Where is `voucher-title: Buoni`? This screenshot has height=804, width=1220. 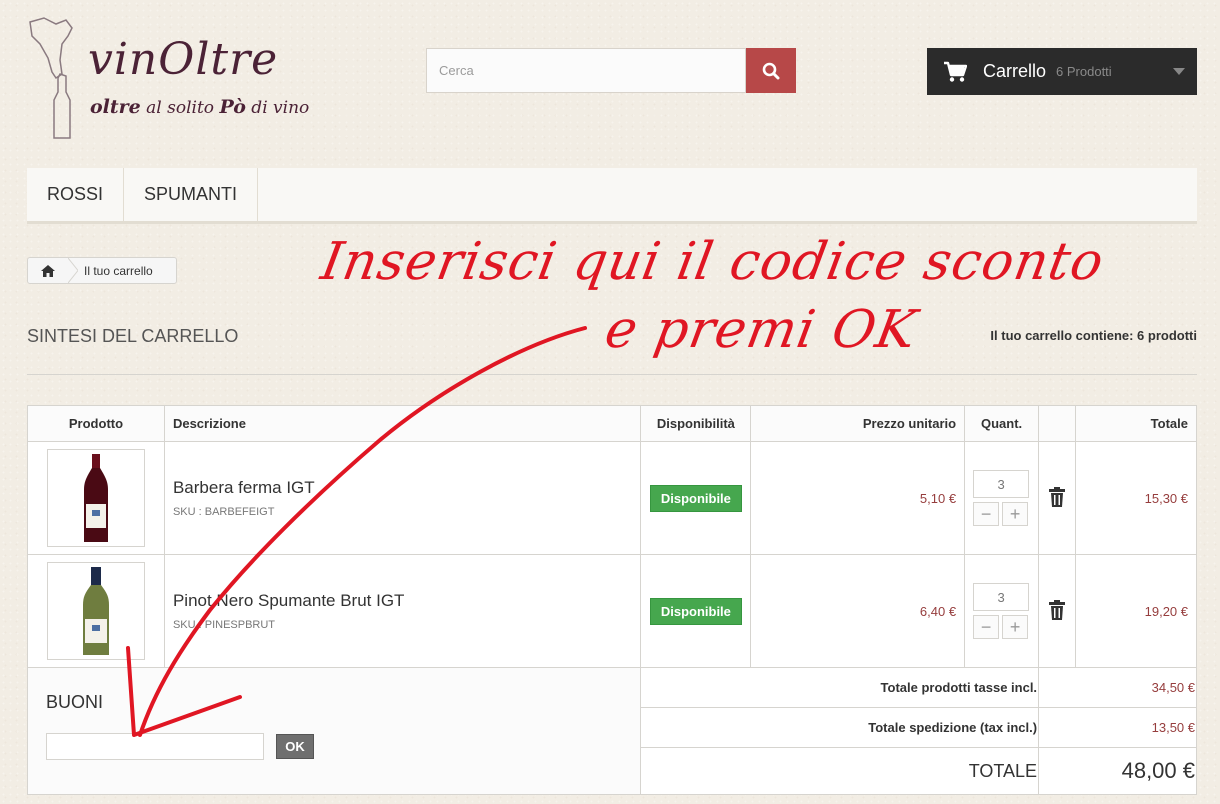 voucher-title: Buoni is located at coordinates (75, 702).